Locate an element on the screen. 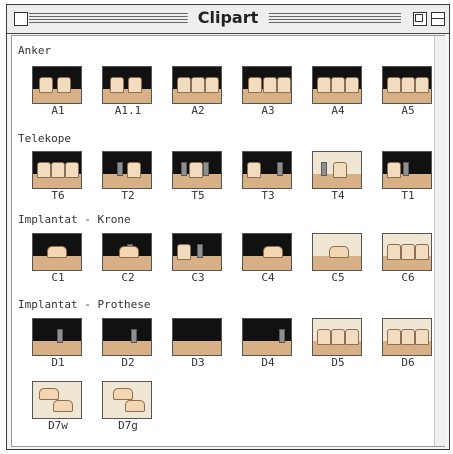 The width and height of the screenshot is (453, 454). clipart-item-d7w: D7w is located at coordinates (58, 411).